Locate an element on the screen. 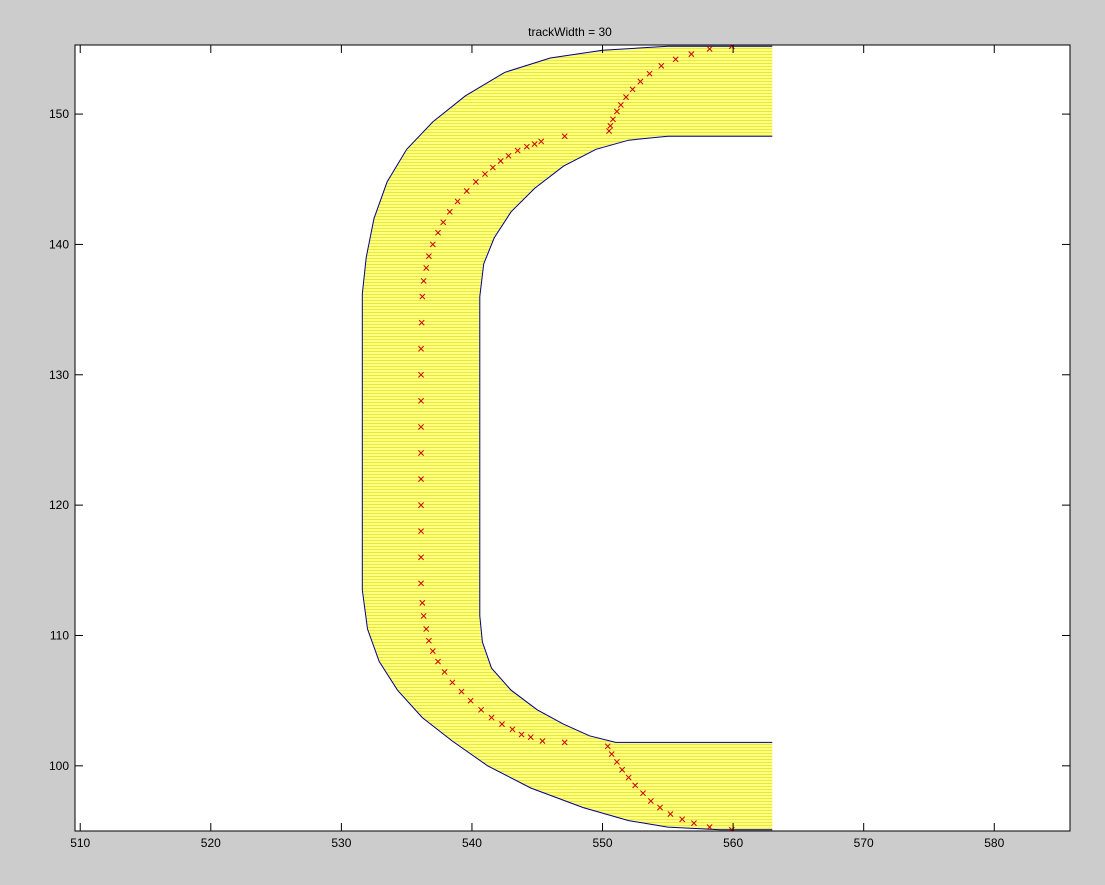  x-tick-label: 550 is located at coordinates (603, 843).